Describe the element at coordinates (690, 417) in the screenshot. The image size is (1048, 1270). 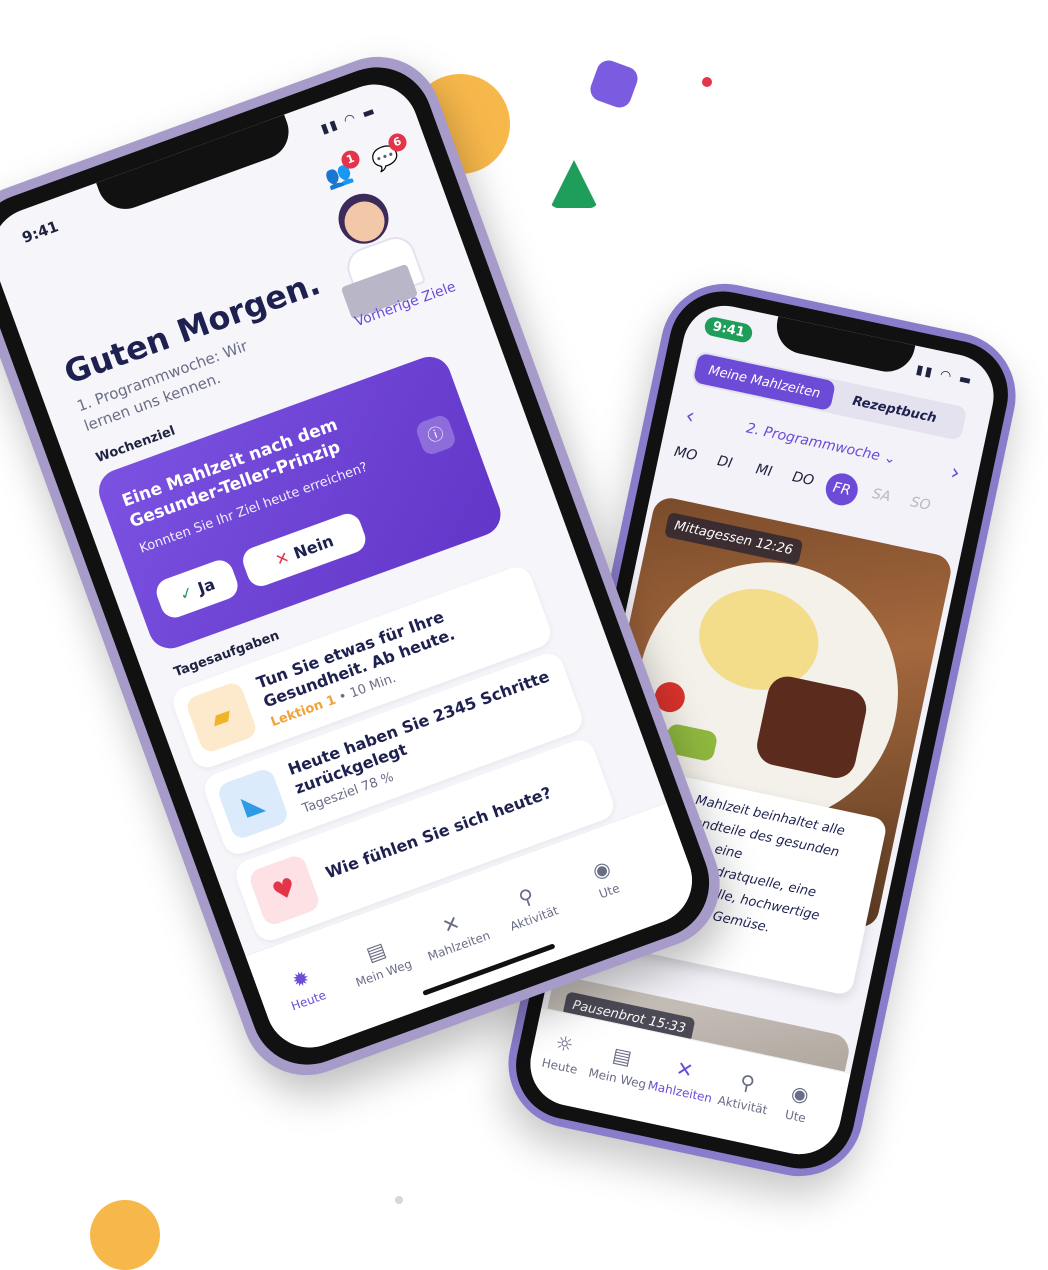
I see `chevron-left-icon: ‹` at that location.